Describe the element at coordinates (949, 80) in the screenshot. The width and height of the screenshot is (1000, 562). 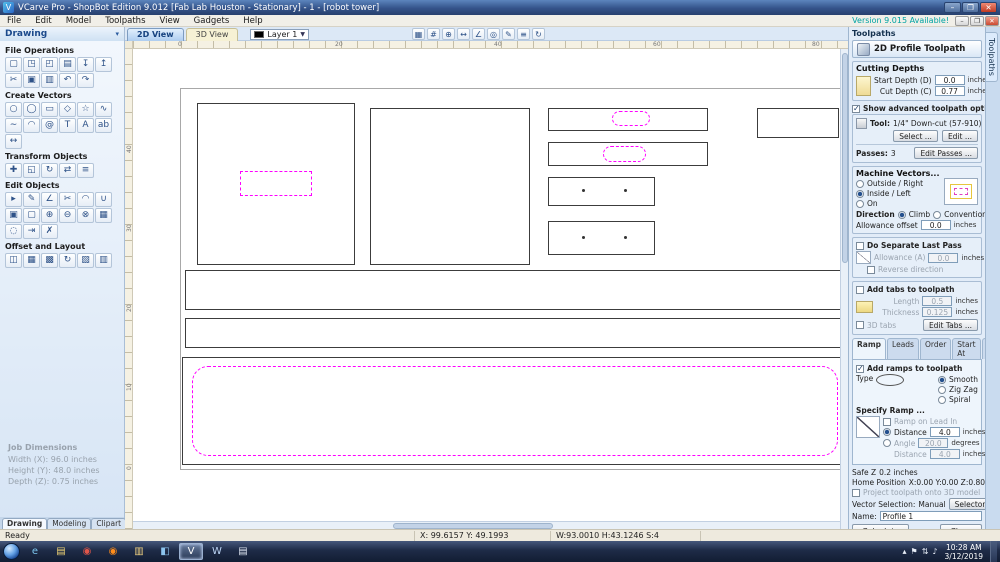
I see `start-depth-input: 0.0` at that location.